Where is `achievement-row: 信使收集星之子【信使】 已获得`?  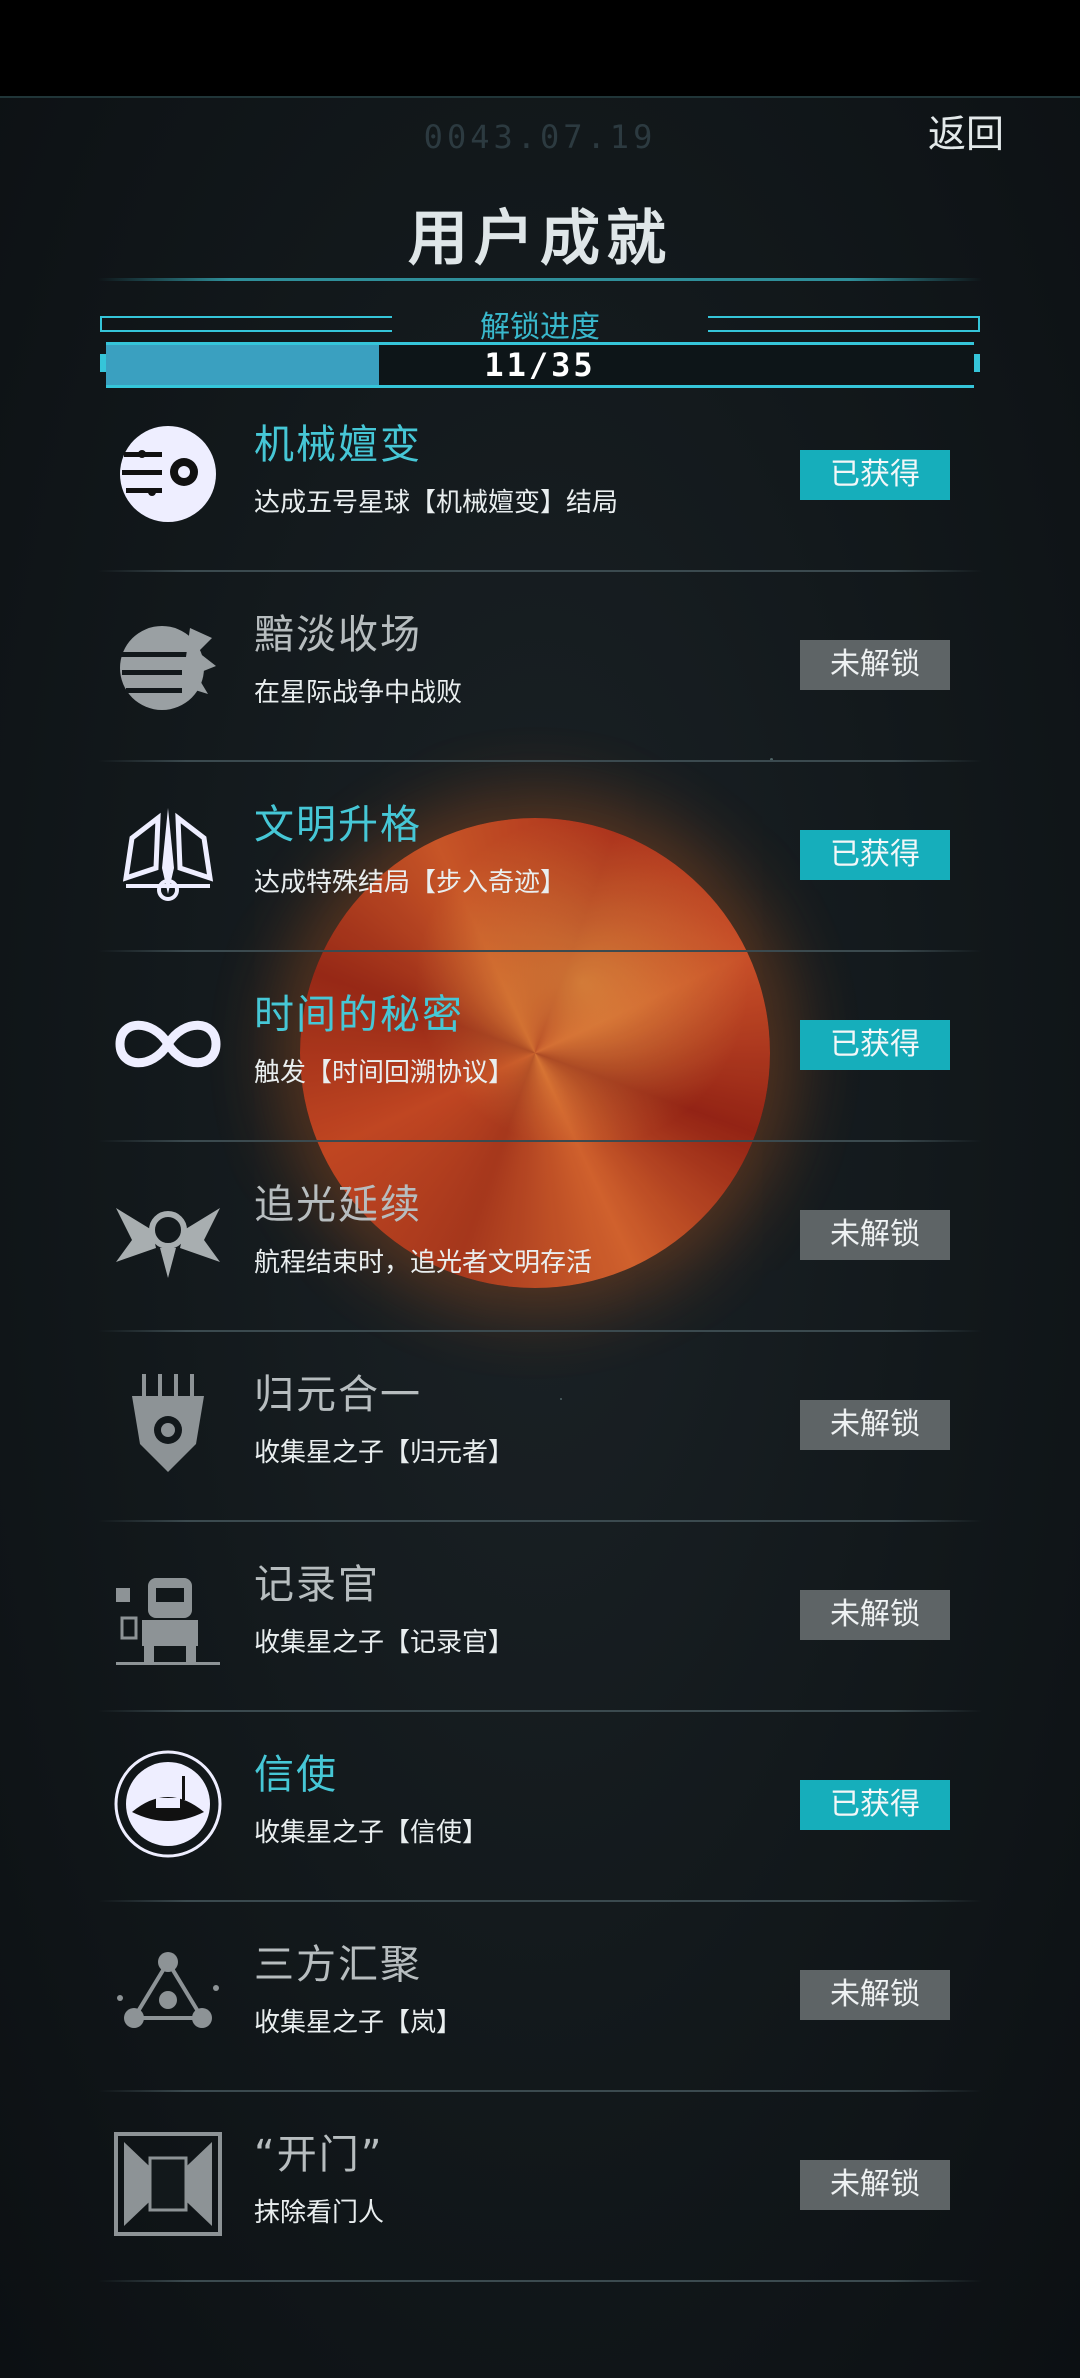 achievement-row: 信使收集星之子【信使】 已获得 is located at coordinates (540, 1807).